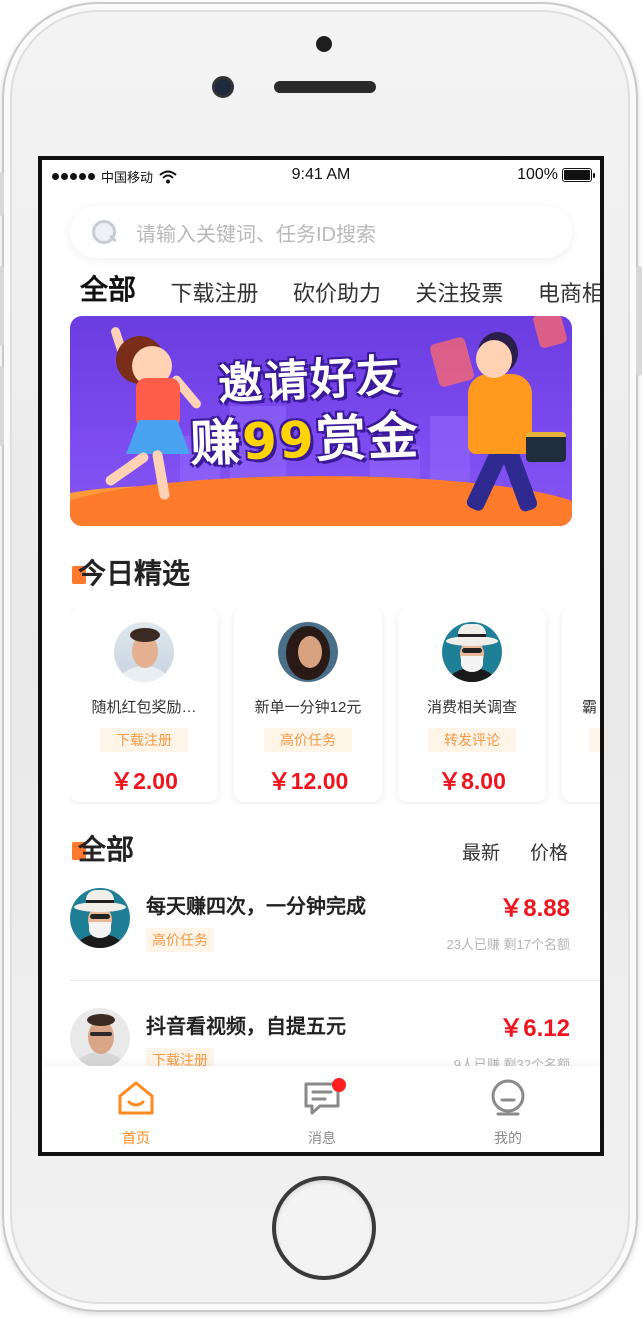  What do you see at coordinates (481, 851) in the screenshot?
I see `sort-newest-button: 最新` at bounding box center [481, 851].